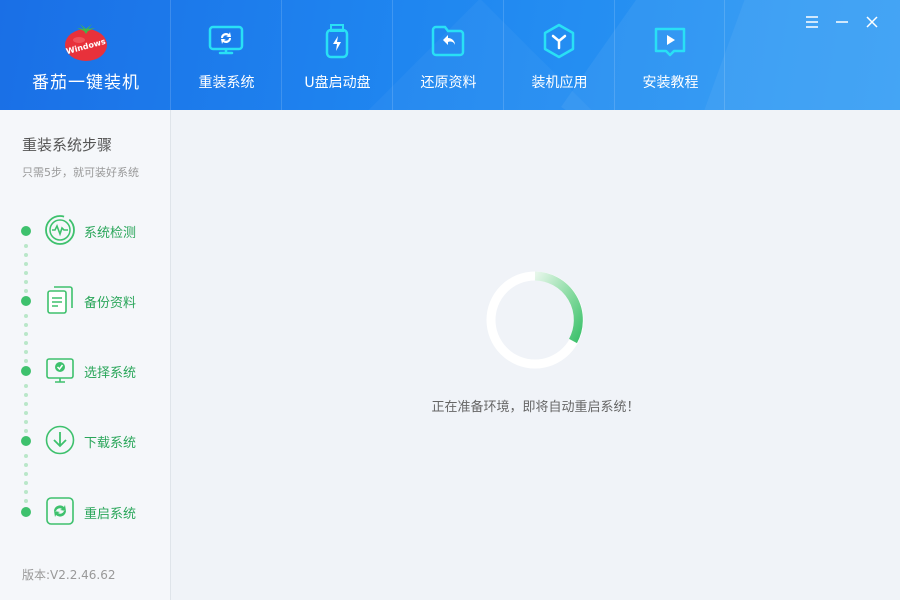 The height and width of the screenshot is (600, 900). I want to click on loading-spinner, so click(535, 320).